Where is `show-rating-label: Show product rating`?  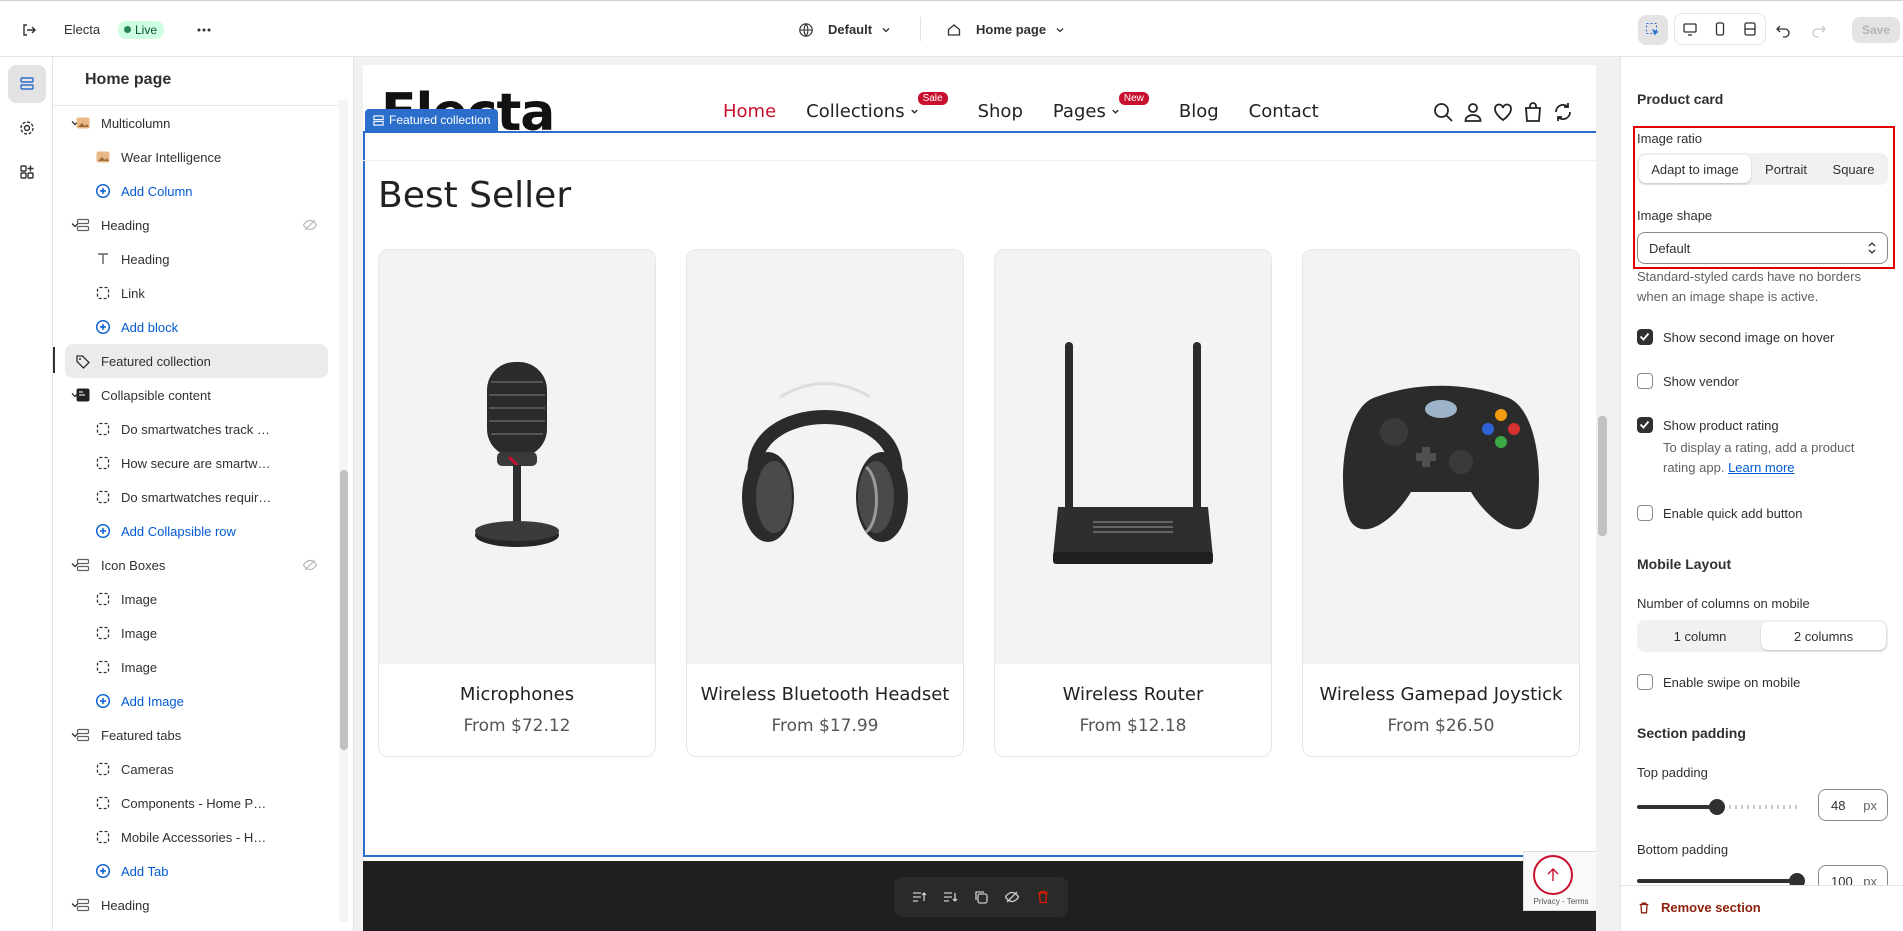
show-rating-label: Show product rating is located at coordinates (1721, 425).